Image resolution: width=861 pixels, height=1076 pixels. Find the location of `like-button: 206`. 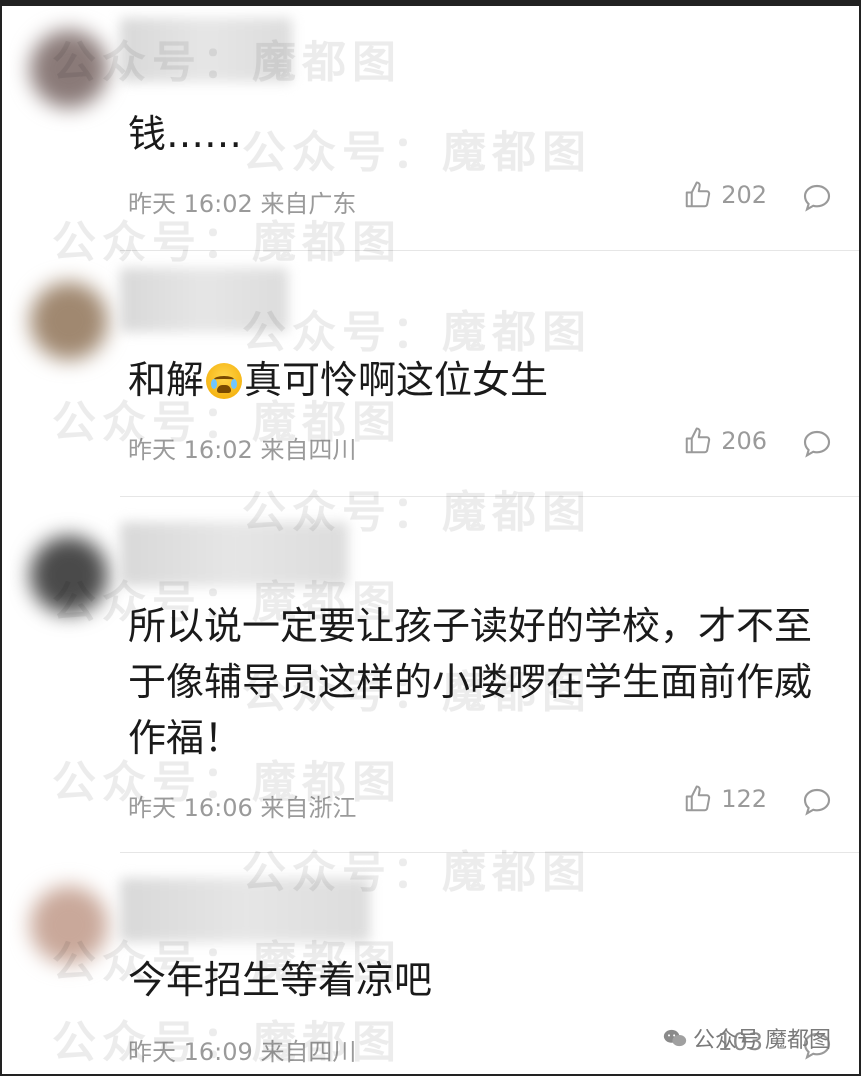

like-button: 206 is located at coordinates (725, 441).